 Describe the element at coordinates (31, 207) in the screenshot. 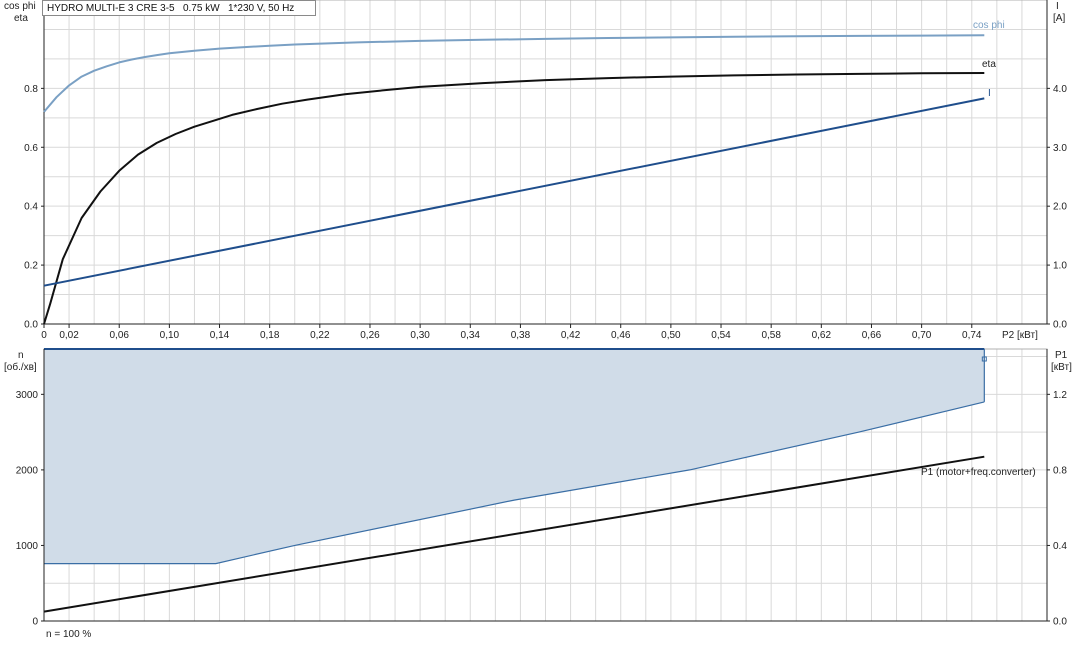

I see `top-left-tick-label: 0.4` at that location.